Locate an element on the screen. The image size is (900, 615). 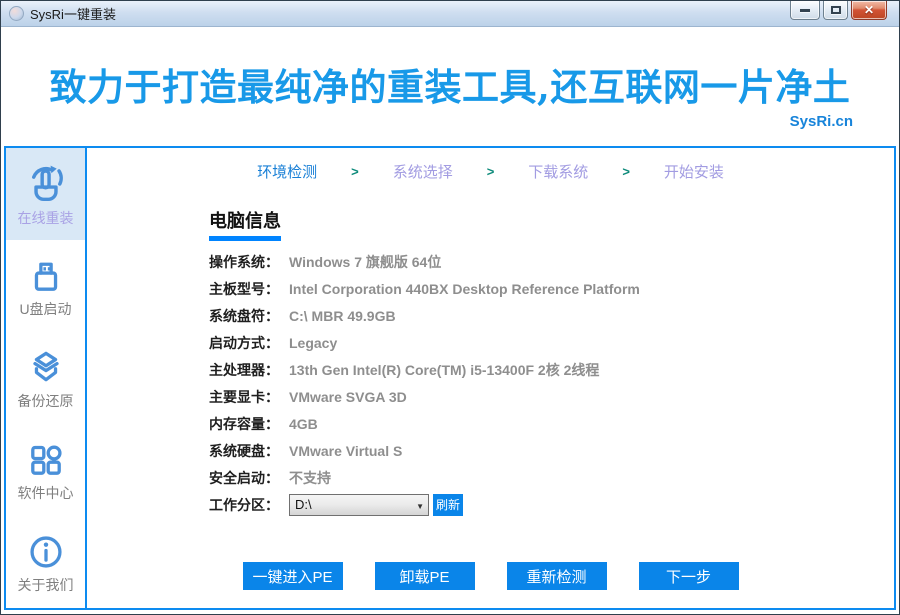
app-logo-icon is located at coordinates (16, 13).